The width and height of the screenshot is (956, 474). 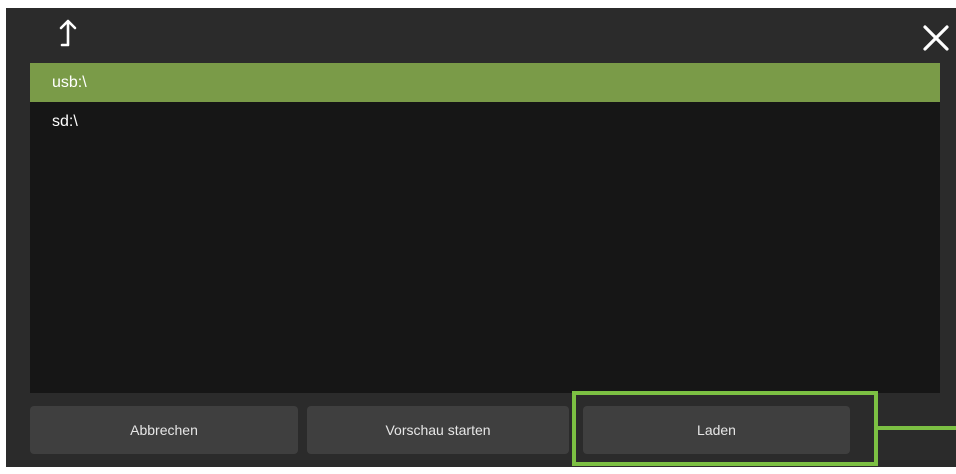 I want to click on list-item-sd: sd:\, so click(x=485, y=121).